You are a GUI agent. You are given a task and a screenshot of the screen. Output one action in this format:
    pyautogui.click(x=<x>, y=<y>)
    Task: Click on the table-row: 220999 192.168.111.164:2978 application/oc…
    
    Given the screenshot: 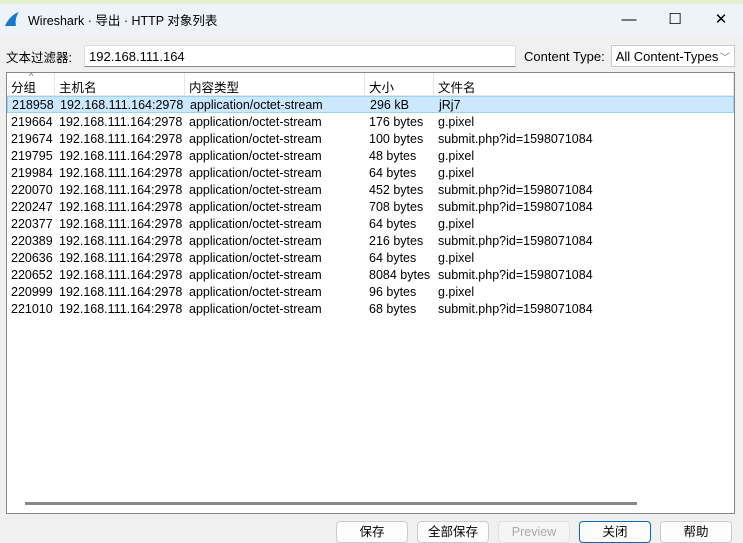 What is the action you would take?
    pyautogui.click(x=370, y=291)
    